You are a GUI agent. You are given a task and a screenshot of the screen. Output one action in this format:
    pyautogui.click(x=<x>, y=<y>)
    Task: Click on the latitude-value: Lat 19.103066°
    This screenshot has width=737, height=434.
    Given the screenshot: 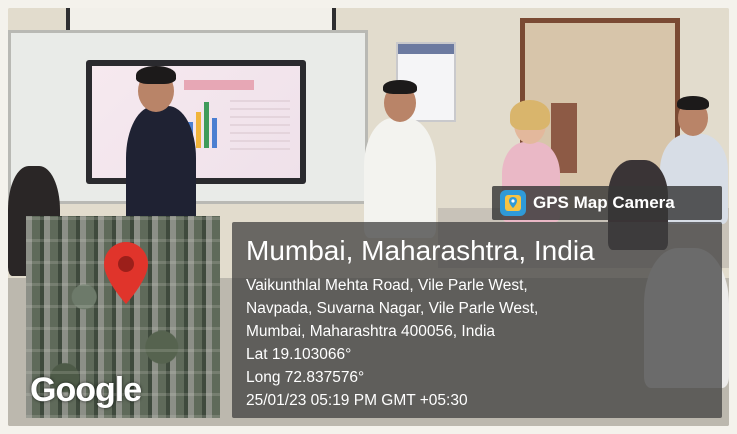 What is the action you would take?
    pyautogui.click(x=299, y=354)
    